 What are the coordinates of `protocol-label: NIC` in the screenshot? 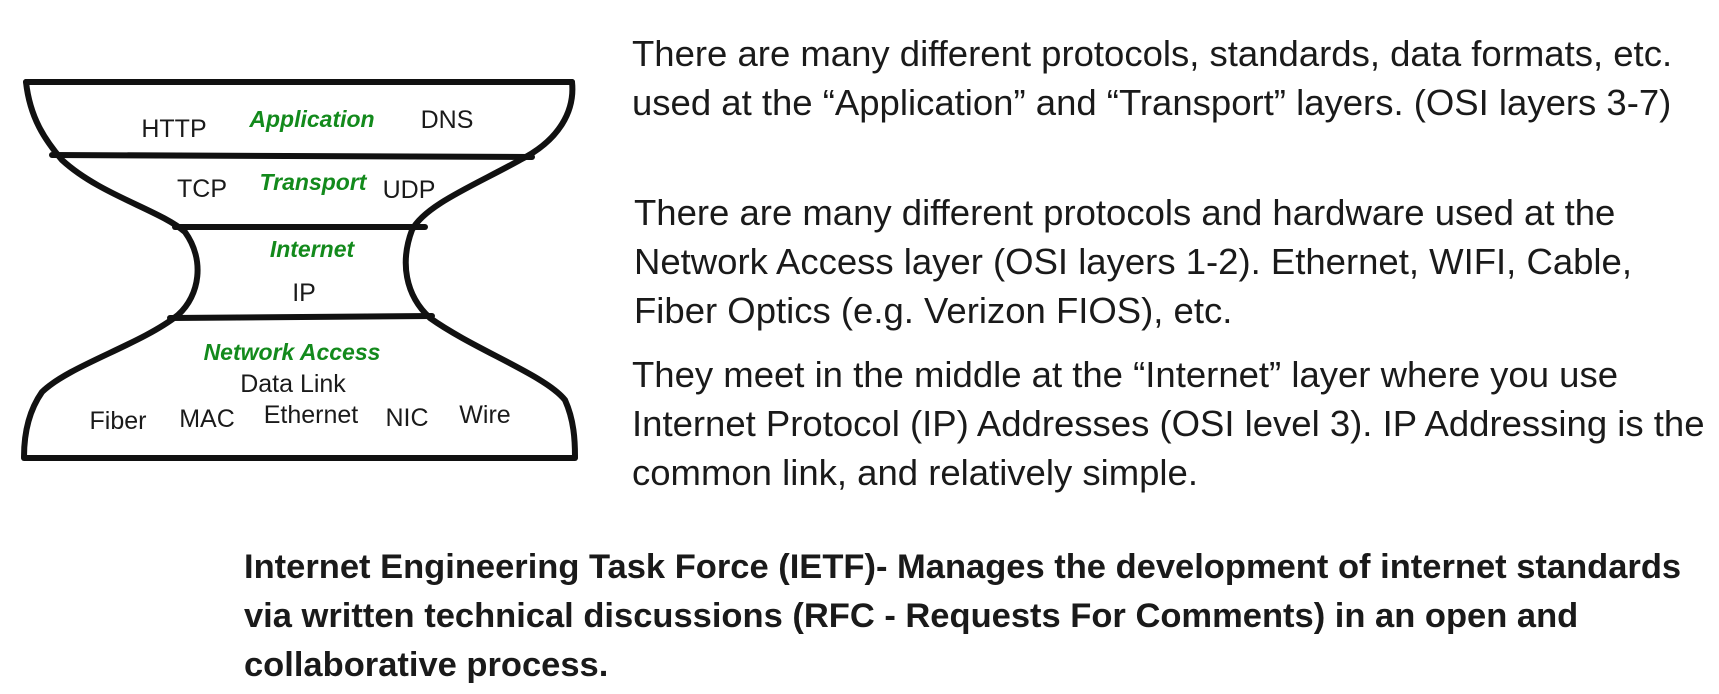 It's located at (406, 418).